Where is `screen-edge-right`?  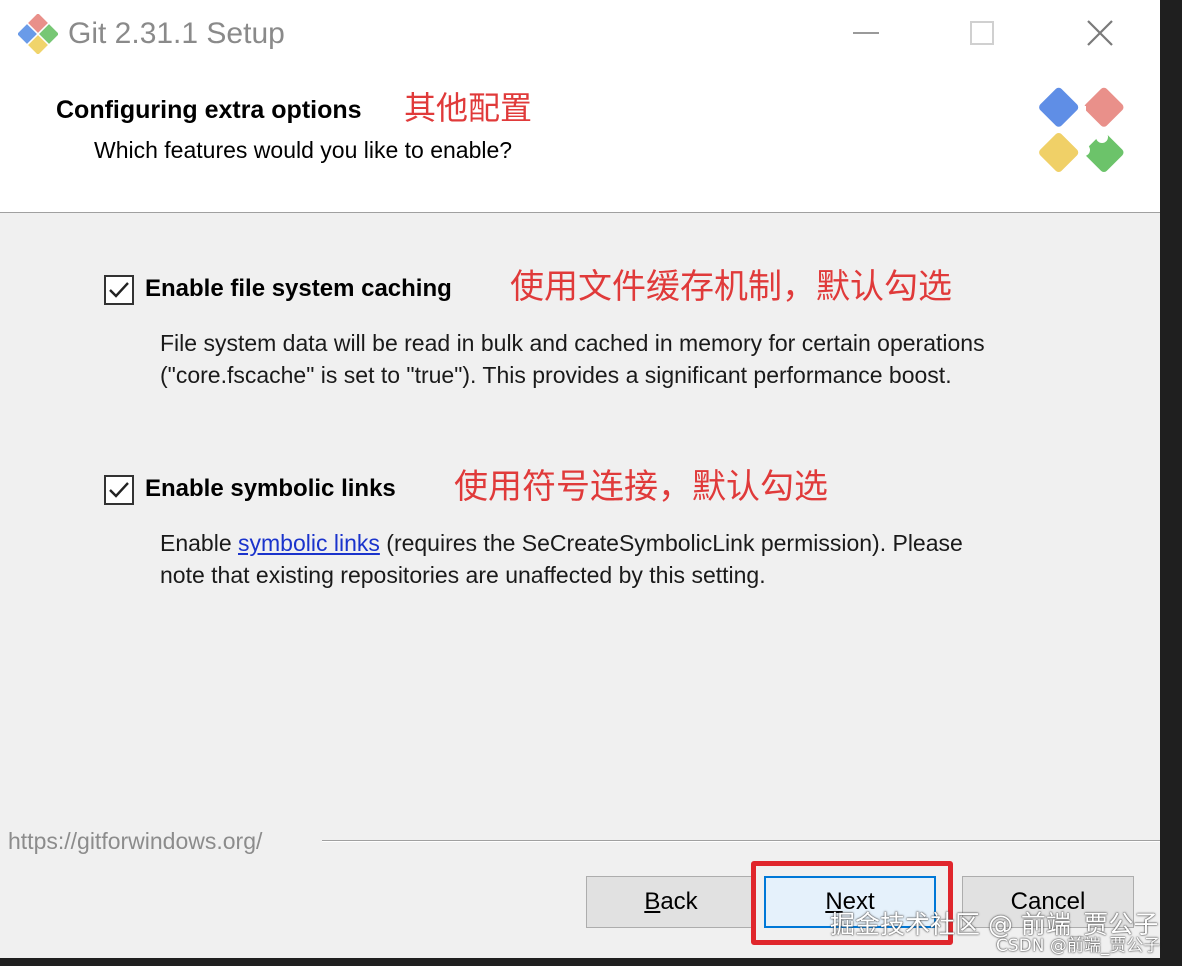 screen-edge-right is located at coordinates (1171, 483).